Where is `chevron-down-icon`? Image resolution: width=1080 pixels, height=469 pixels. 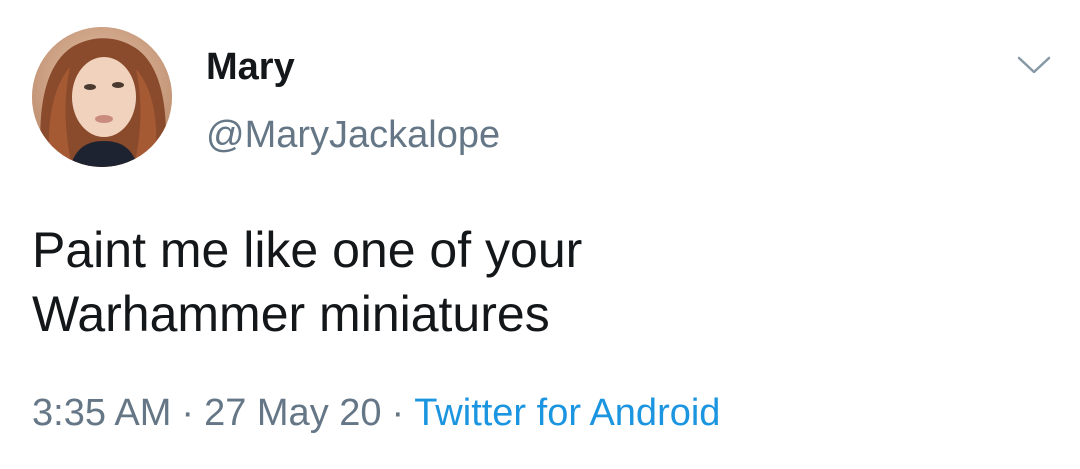 chevron-down-icon is located at coordinates (1034, 65).